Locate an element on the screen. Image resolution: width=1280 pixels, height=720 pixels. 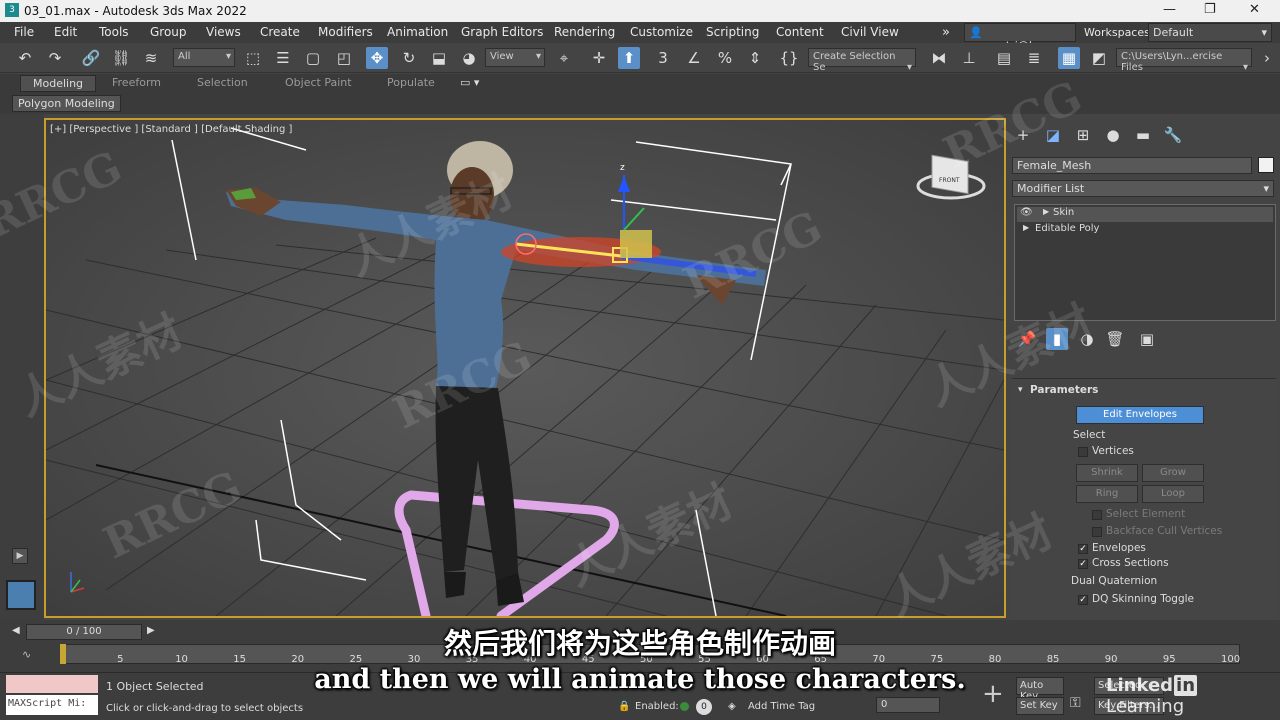
tab-modeling: Modeling is located at coordinates (58, 83).